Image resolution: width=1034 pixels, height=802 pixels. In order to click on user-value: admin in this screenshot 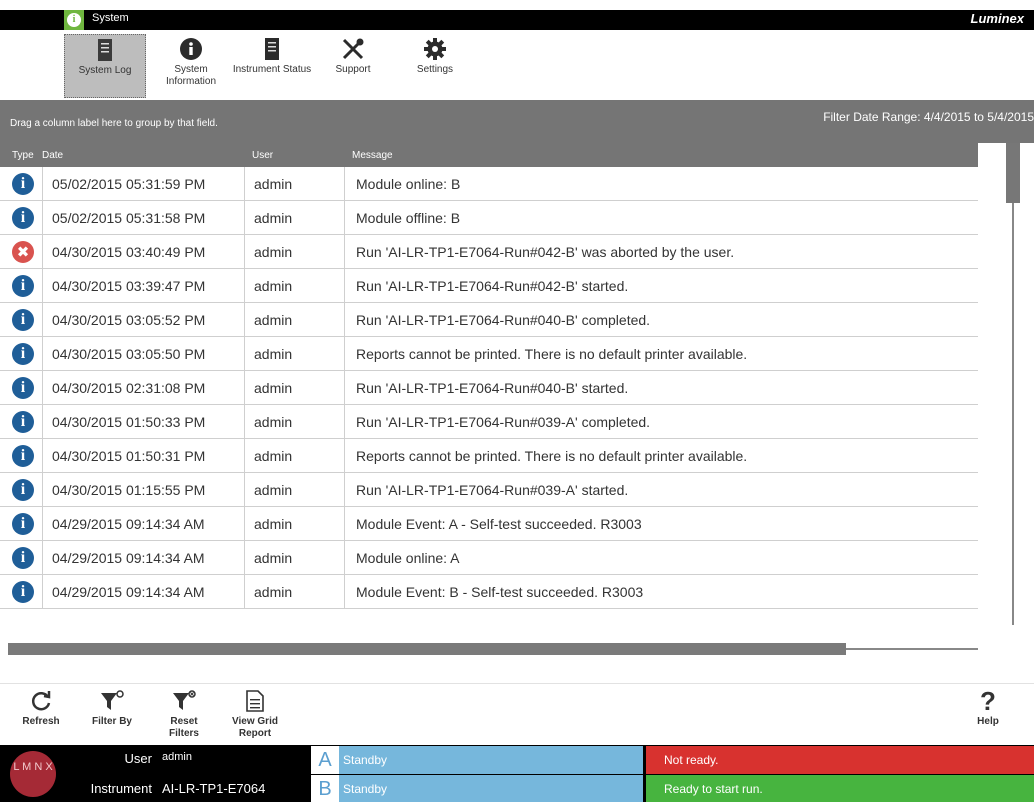, I will do `click(177, 757)`.